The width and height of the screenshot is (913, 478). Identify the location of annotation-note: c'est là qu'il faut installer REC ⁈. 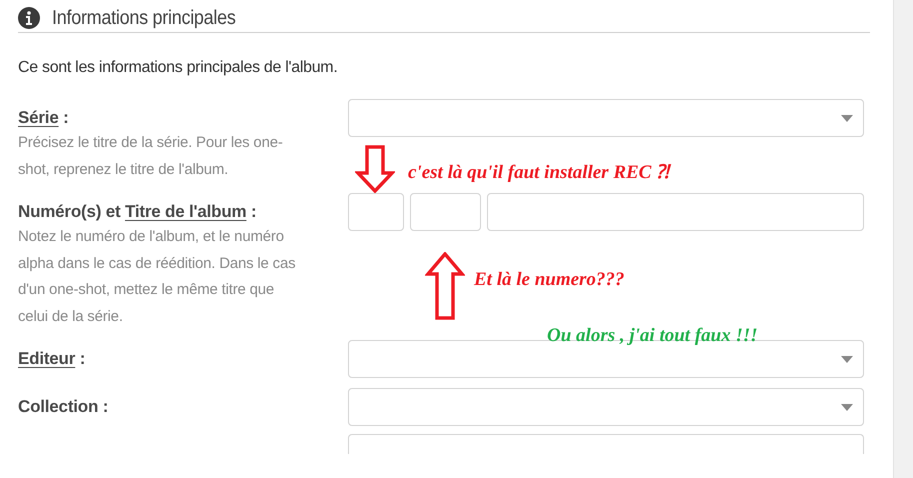
(539, 172).